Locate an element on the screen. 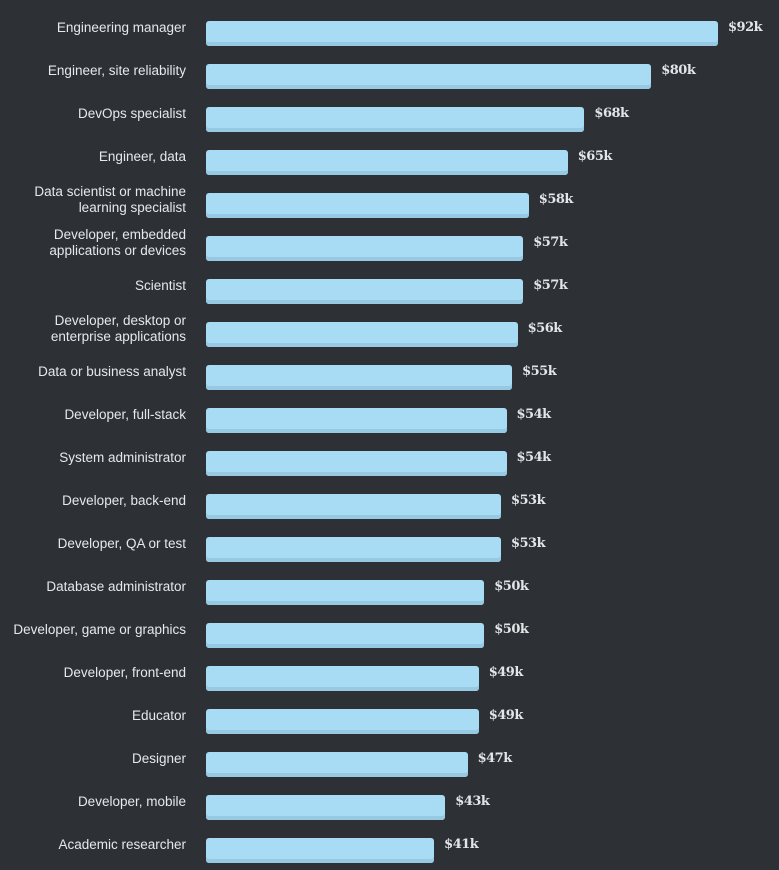 Image resolution: width=779 pixels, height=870 pixels. data-label: $43k is located at coordinates (472, 801).